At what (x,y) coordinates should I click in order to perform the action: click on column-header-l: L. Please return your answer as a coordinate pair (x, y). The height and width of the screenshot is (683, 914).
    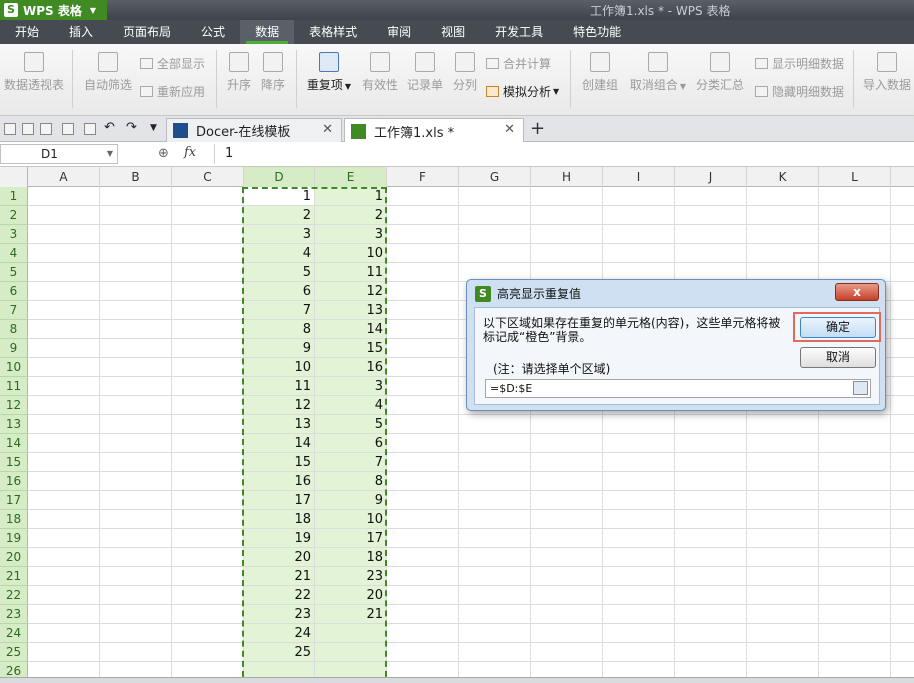
    Looking at the image, I should click on (855, 177).